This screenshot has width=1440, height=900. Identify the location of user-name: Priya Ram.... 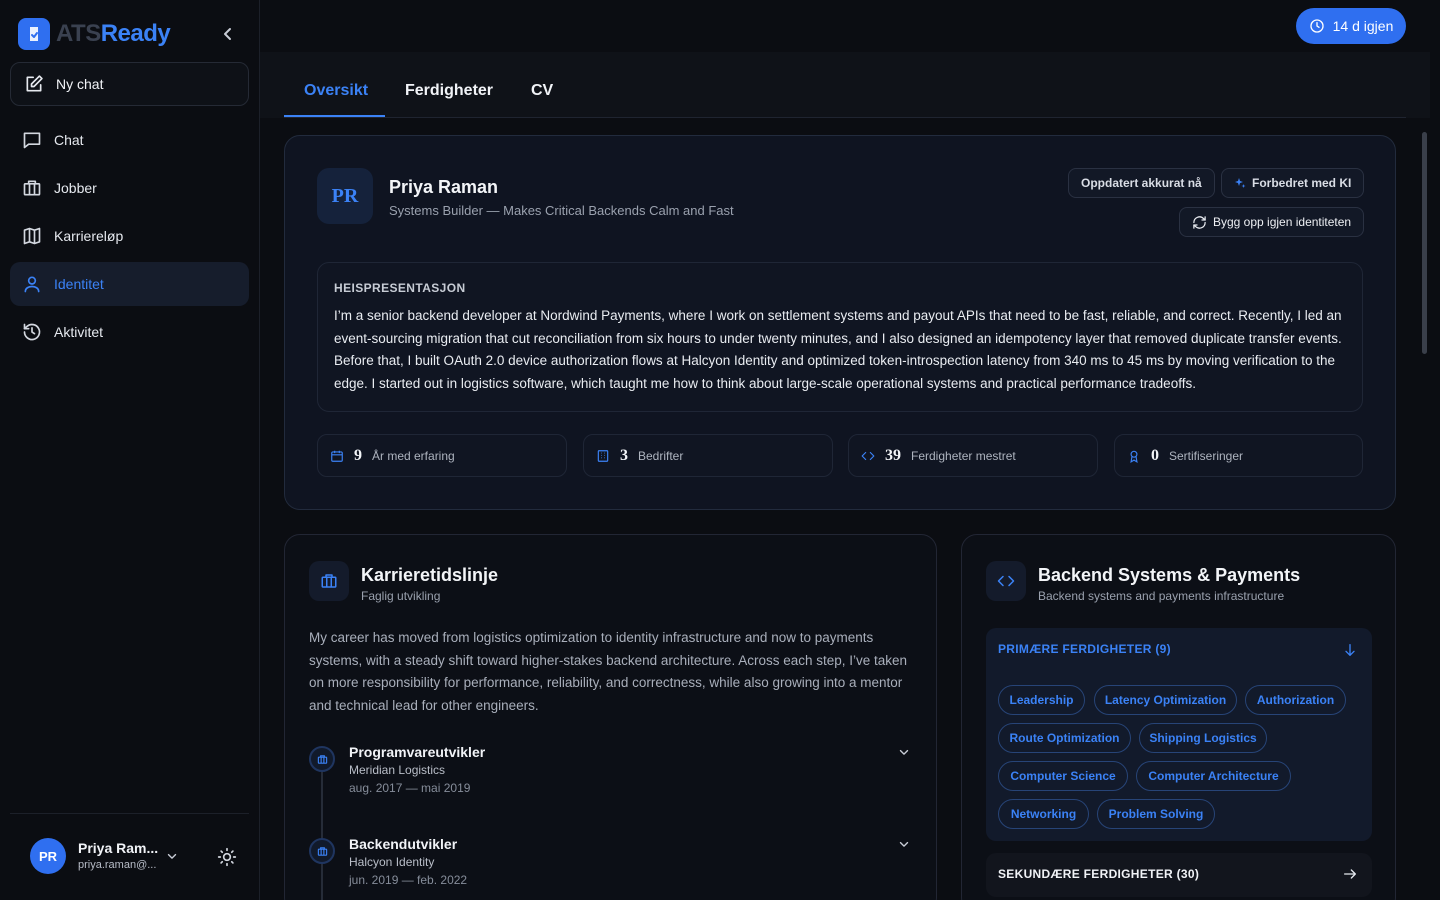
(118, 848).